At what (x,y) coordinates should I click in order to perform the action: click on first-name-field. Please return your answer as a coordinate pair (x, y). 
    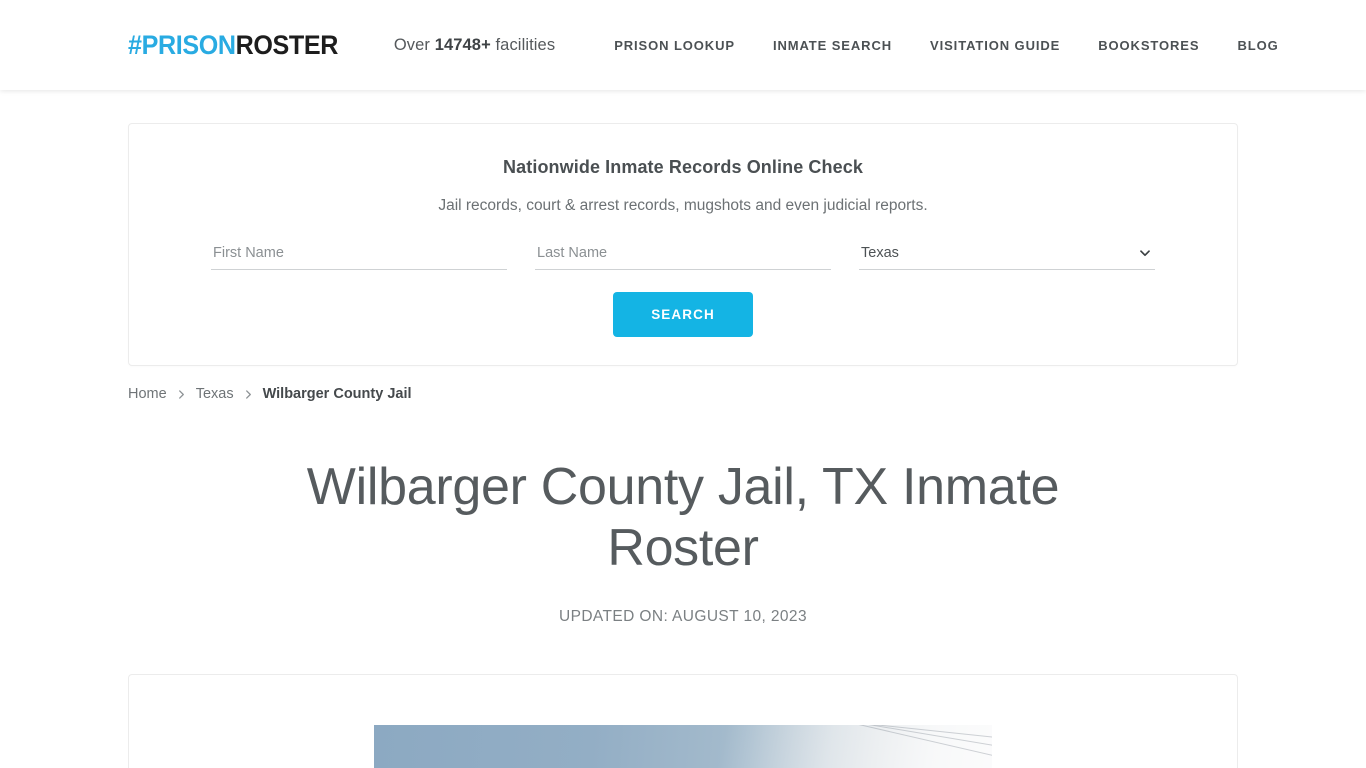
    Looking at the image, I should click on (359, 255).